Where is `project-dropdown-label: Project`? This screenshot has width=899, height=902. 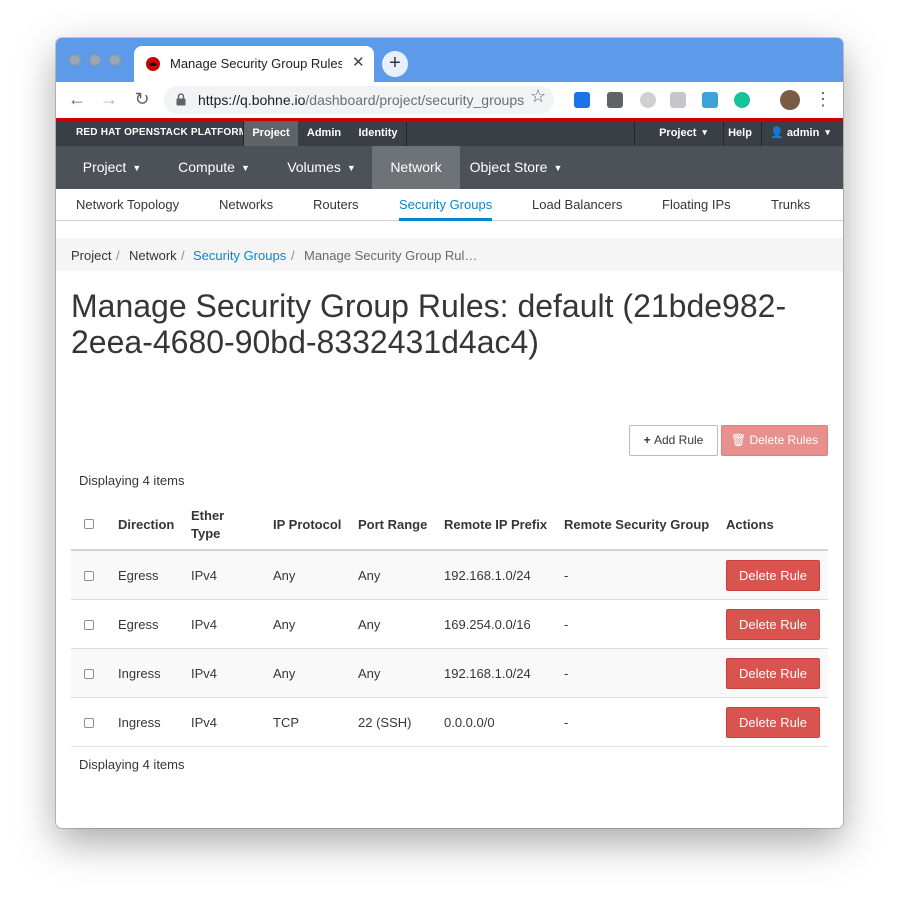 project-dropdown-label: Project is located at coordinates (678, 133).